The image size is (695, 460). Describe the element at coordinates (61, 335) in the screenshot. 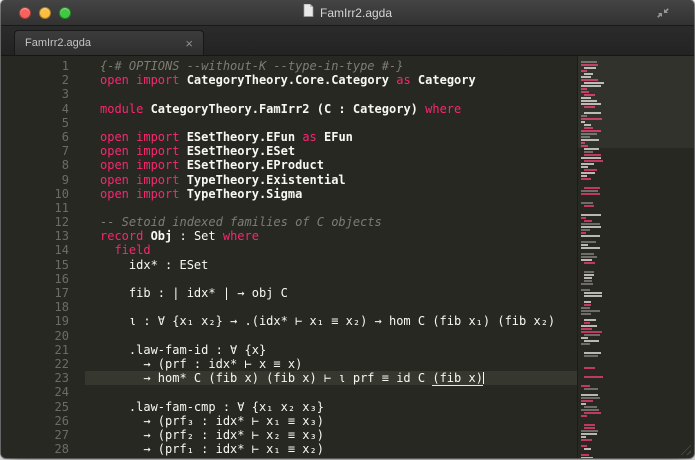

I see `line-number: 20` at that location.